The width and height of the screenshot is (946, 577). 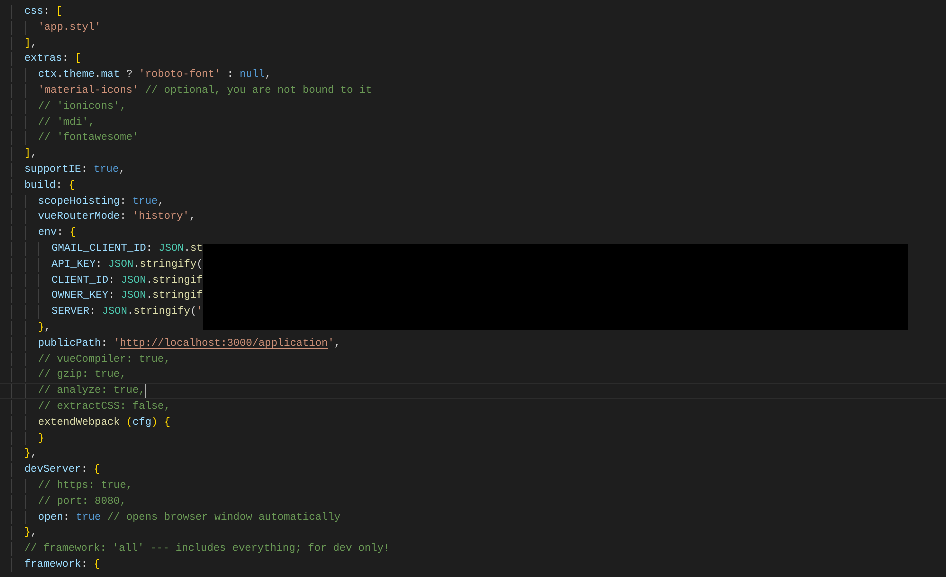 I want to click on code-line: GMAIL_CLIENT_ID: JSON.st, so click(x=128, y=249).